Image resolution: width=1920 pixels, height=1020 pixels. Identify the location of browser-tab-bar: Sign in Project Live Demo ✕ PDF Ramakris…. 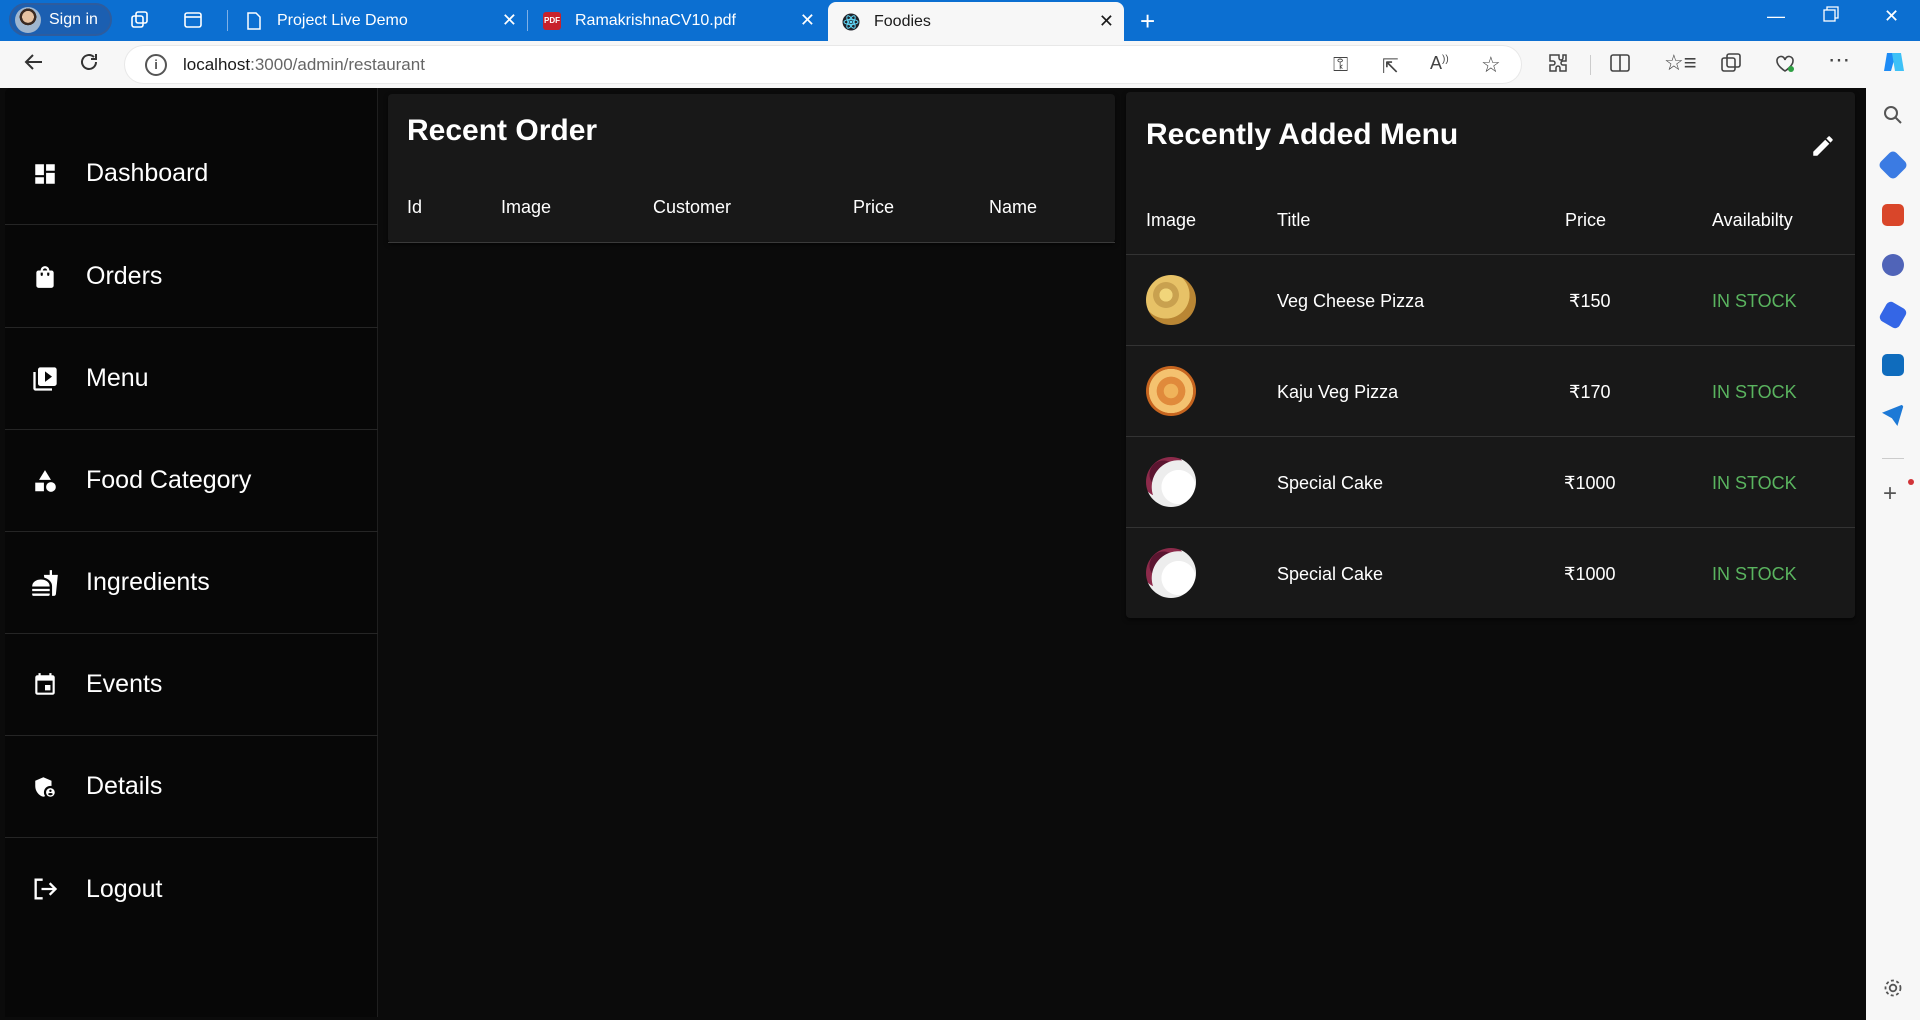
(960, 20).